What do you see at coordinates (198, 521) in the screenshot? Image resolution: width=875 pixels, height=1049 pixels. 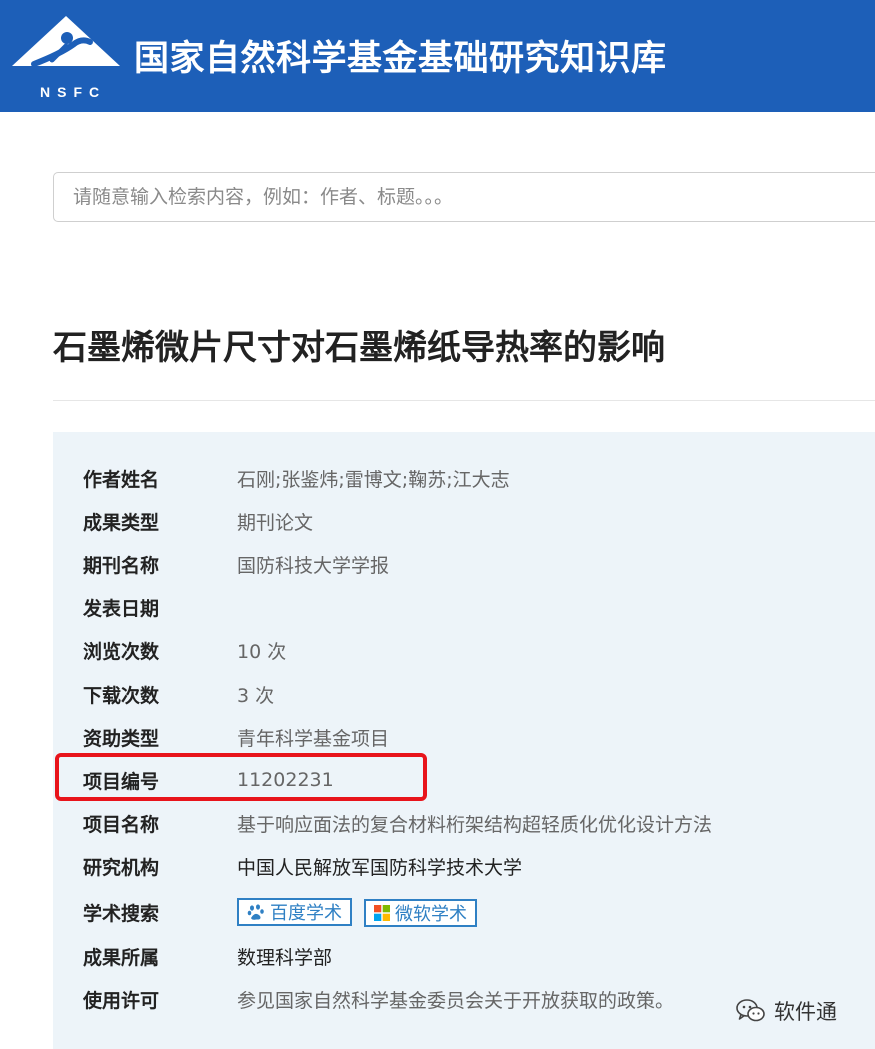 I see `detail-row-result-type: 成果类型 期刊论文` at bounding box center [198, 521].